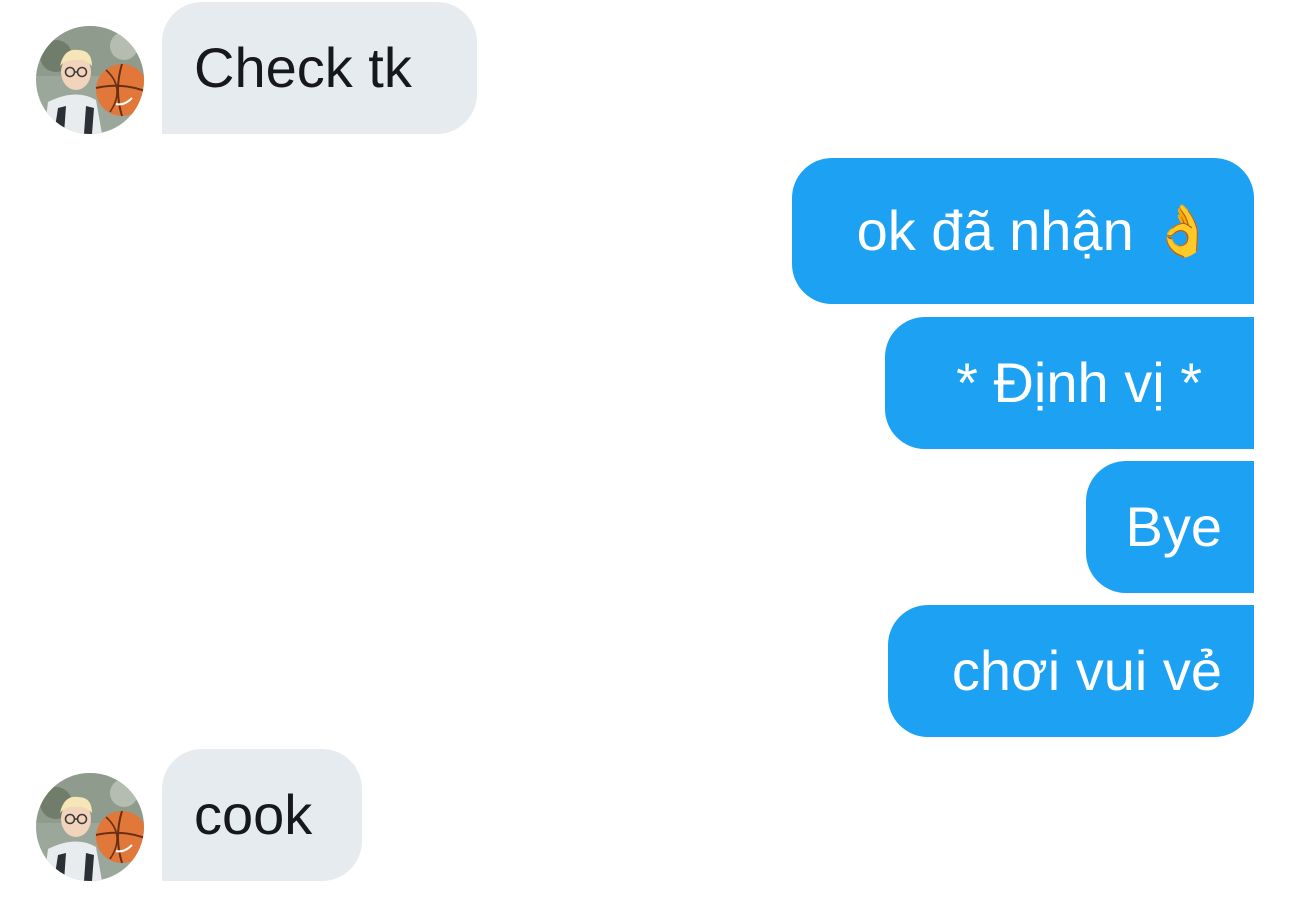 This screenshot has height=908, width=1290. What do you see at coordinates (995, 230) in the screenshot?
I see `message-text: ok đã nhận` at bounding box center [995, 230].